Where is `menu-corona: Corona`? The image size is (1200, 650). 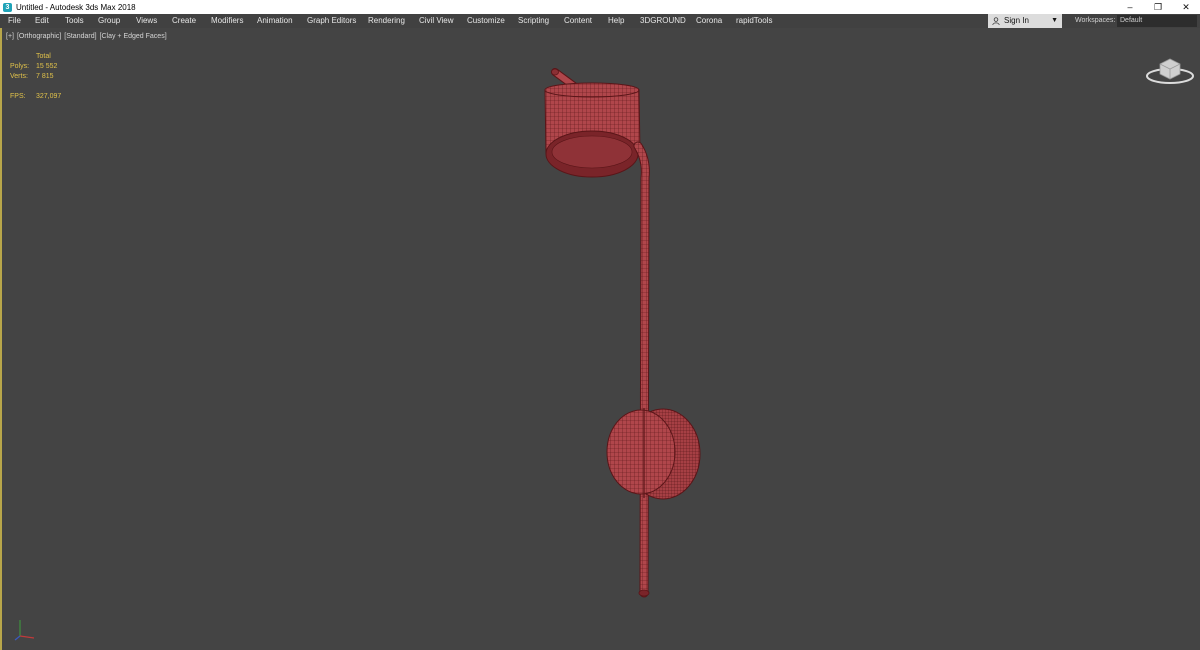 menu-corona: Corona is located at coordinates (709, 21).